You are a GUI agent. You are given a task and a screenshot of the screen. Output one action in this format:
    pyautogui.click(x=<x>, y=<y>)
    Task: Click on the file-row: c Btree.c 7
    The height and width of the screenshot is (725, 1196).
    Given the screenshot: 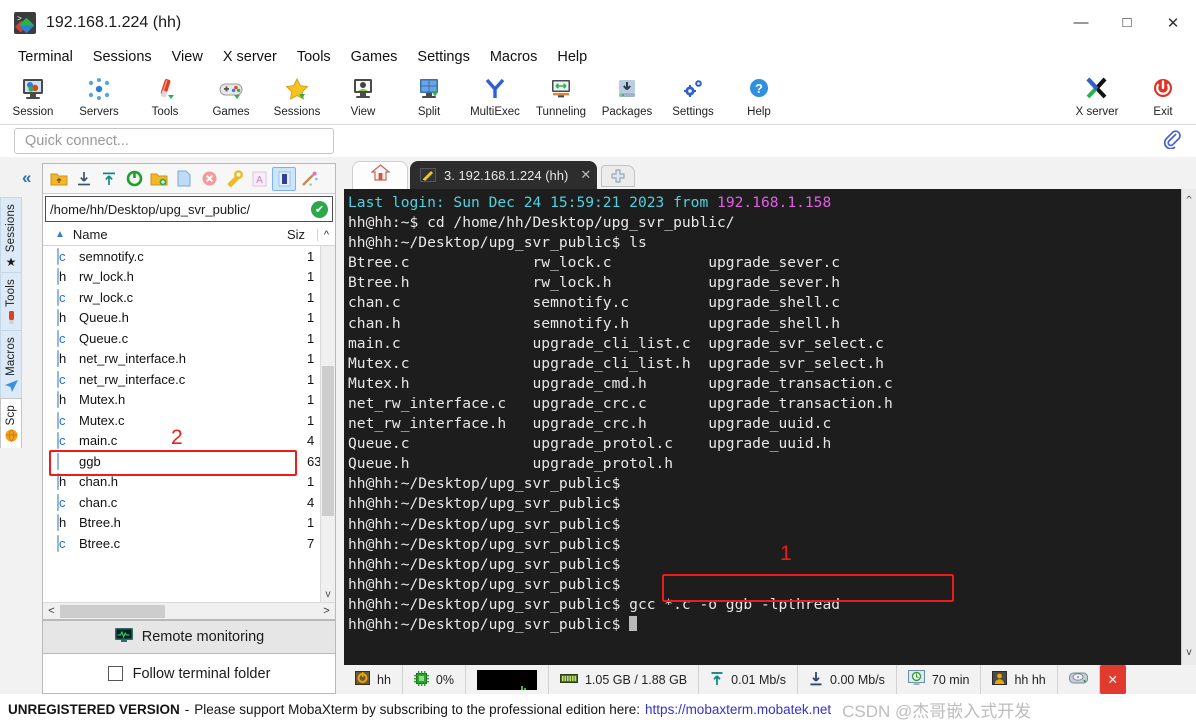 What is the action you would take?
    pyautogui.click(x=189, y=543)
    